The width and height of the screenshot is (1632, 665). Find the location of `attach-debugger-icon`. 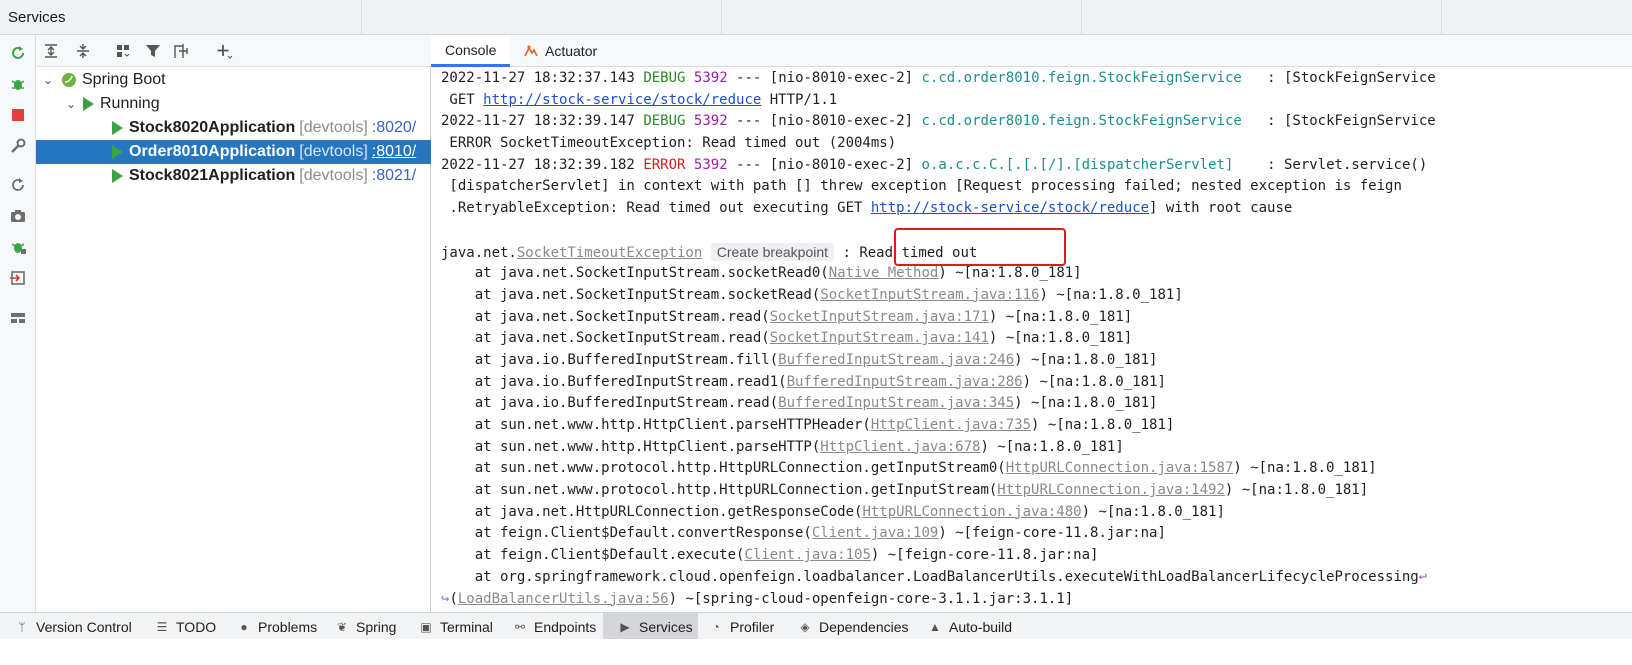

attach-debugger-icon is located at coordinates (18, 247).